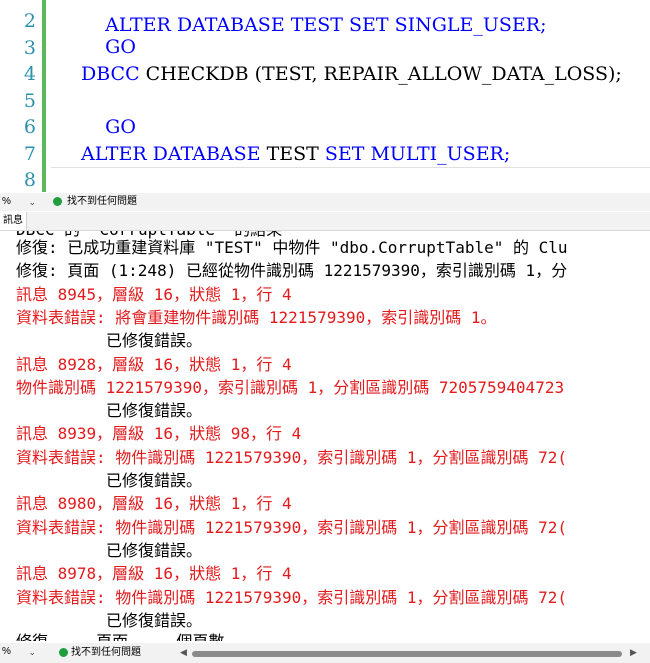  Describe the element at coordinates (171, 154) in the screenshot. I see `code-keyword: ALTER DATABASE` at that location.